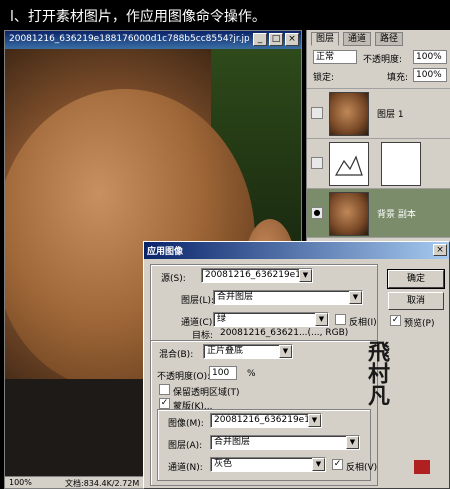  Describe the element at coordinates (430, 57) in the screenshot. I see `opacity-input: 100%` at that location.